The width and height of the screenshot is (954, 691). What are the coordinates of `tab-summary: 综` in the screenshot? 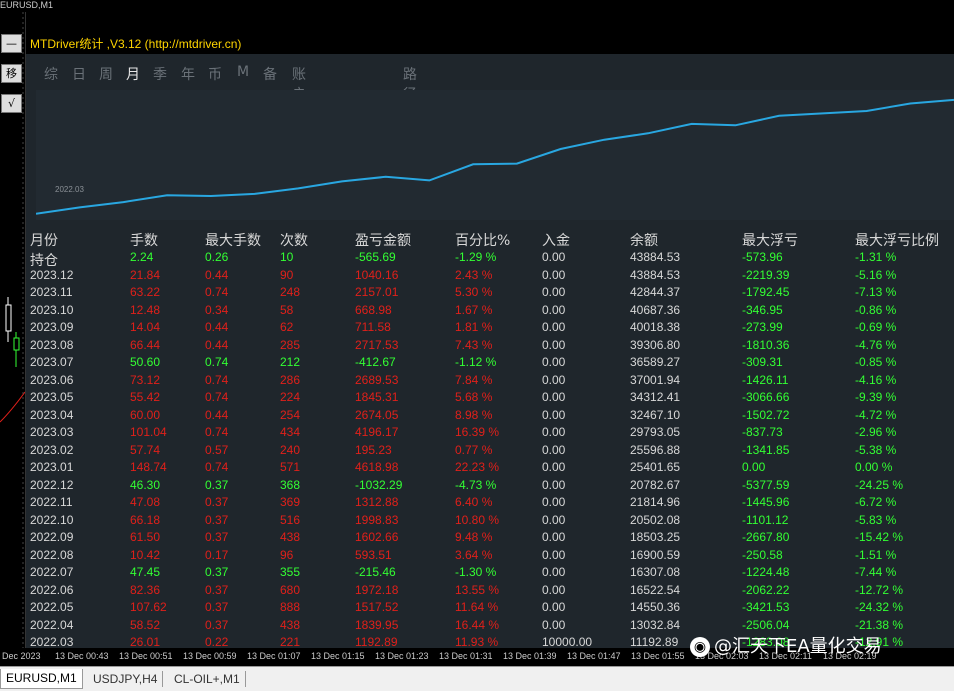 It's located at (51, 74).